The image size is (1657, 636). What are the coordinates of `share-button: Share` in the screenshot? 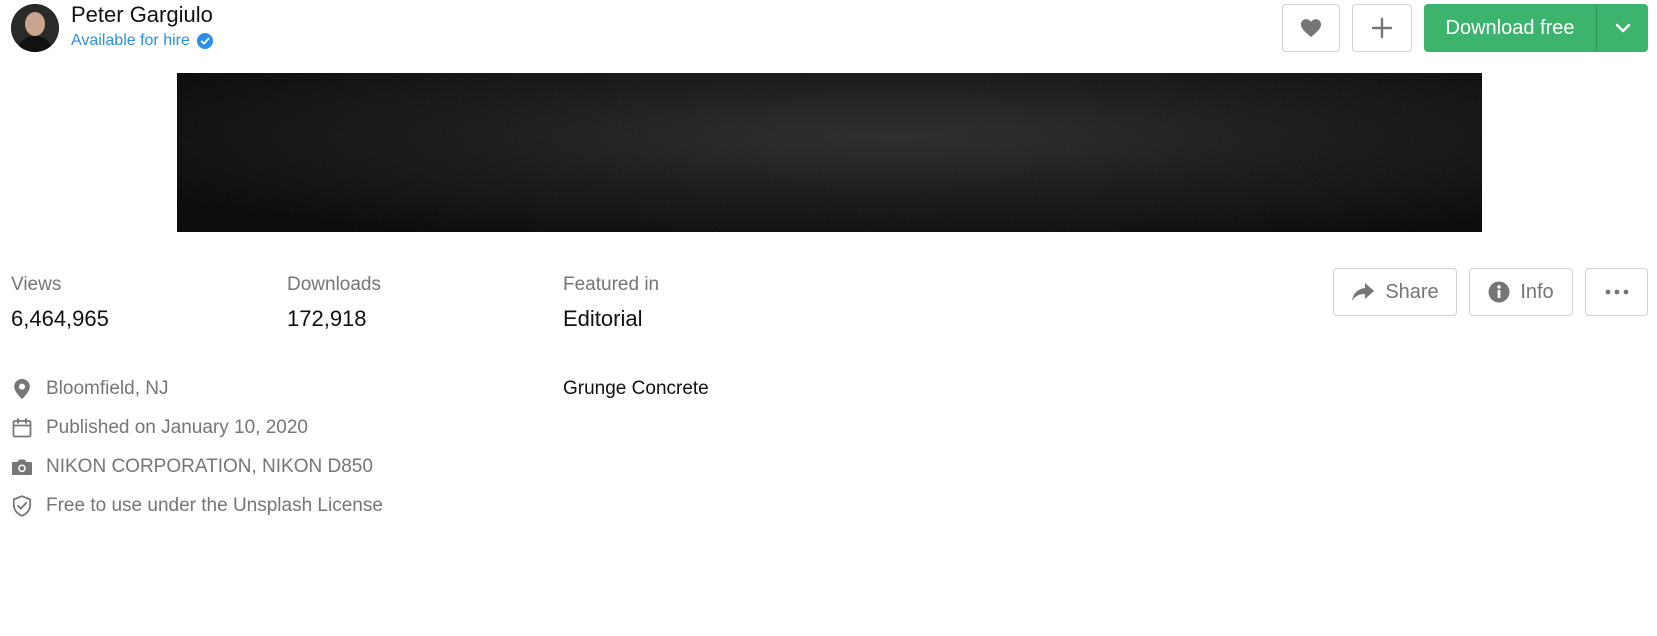 It's located at (1395, 292).